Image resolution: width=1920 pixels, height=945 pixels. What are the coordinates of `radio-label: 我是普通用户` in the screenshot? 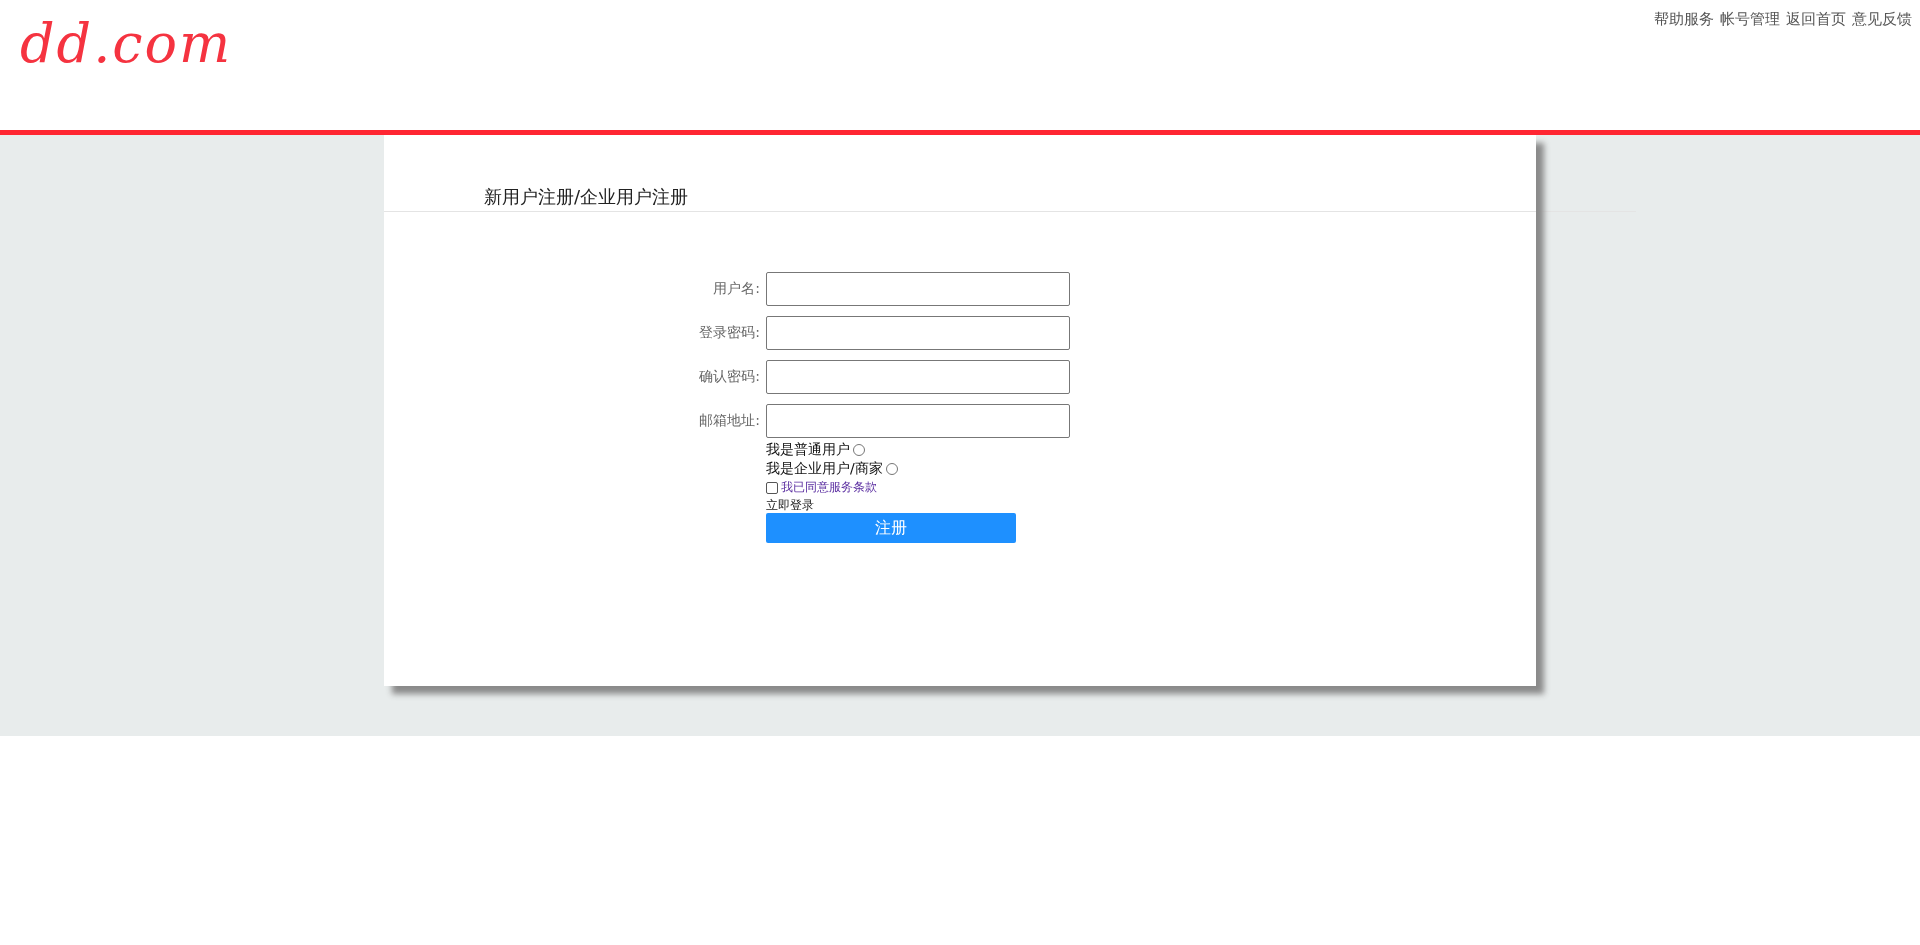 It's located at (808, 449).